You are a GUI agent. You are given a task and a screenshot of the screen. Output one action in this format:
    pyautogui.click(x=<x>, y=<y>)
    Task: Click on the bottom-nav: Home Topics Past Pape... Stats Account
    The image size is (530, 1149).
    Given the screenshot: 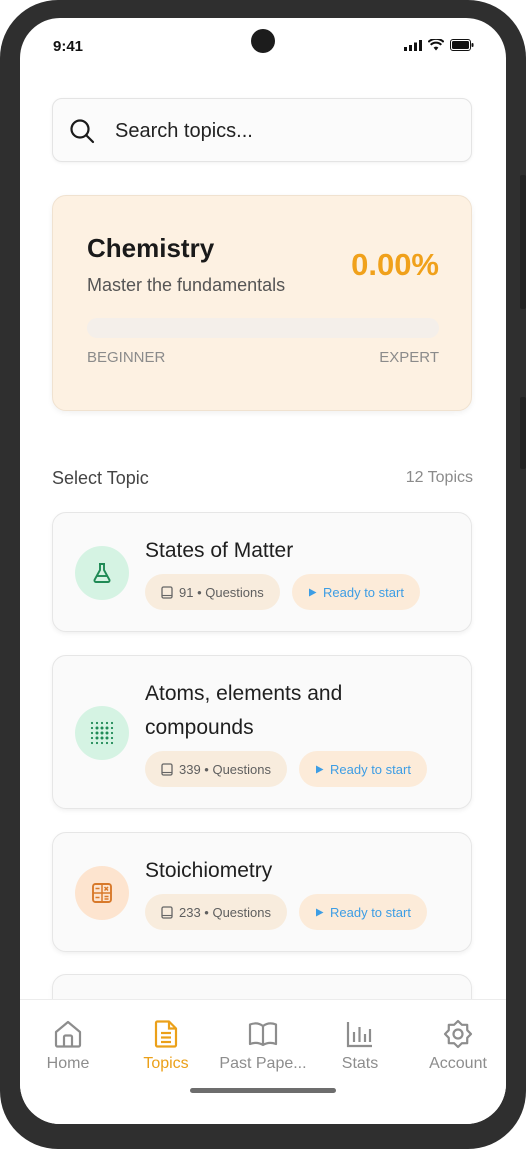 What is the action you would take?
    pyautogui.click(x=263, y=1061)
    